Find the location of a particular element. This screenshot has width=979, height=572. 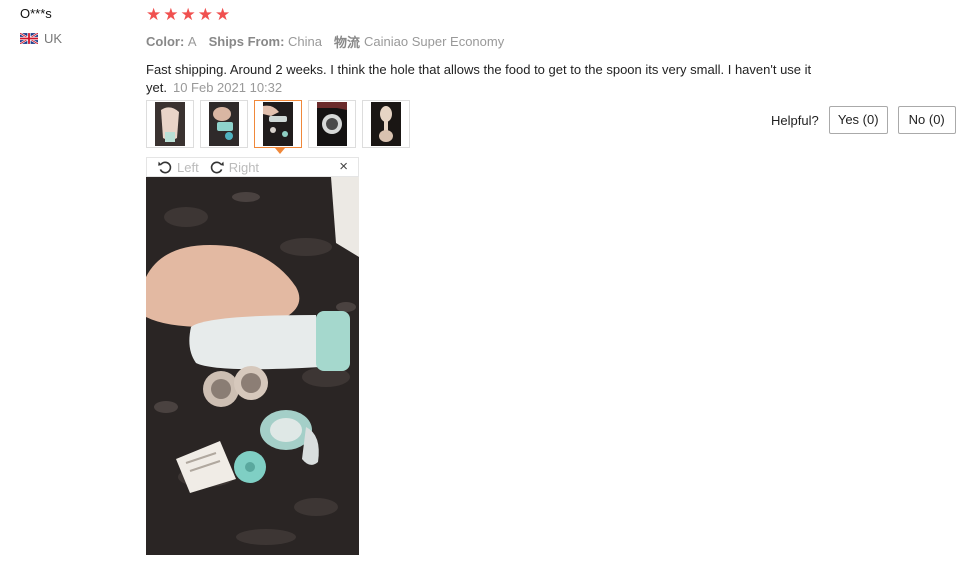

rotate-left-icon is located at coordinates (165, 167).